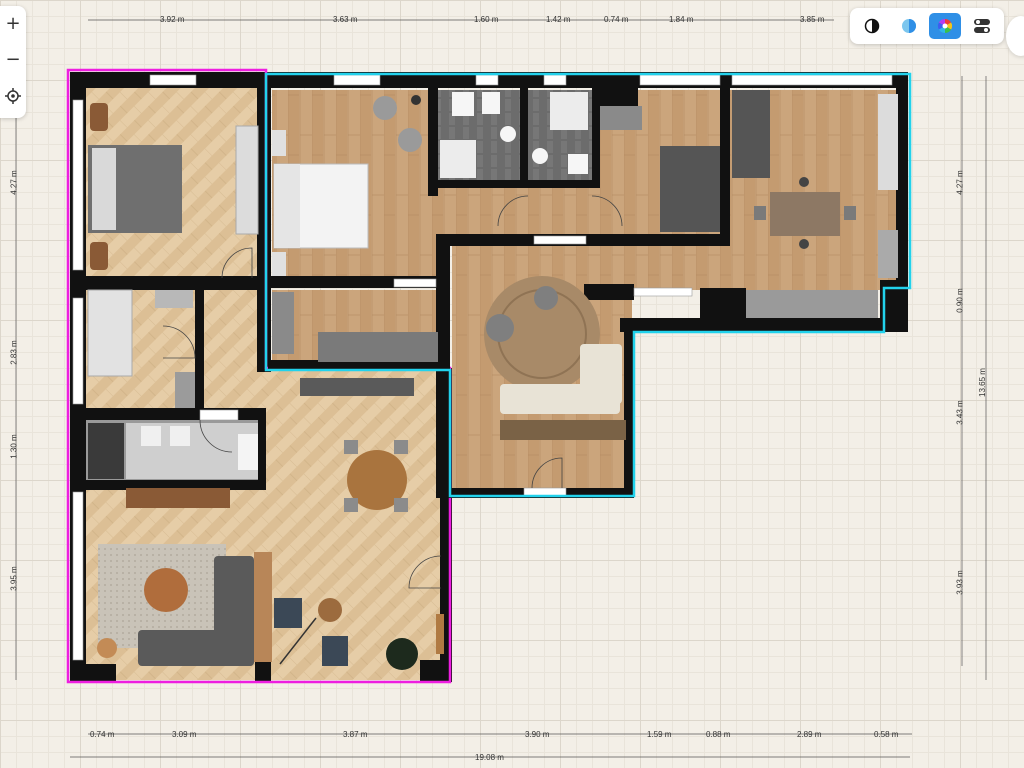 This screenshot has width=1024, height=768. What do you see at coordinates (886, 734) in the screenshot?
I see `dim-bottom-8: 0.58 m` at bounding box center [886, 734].